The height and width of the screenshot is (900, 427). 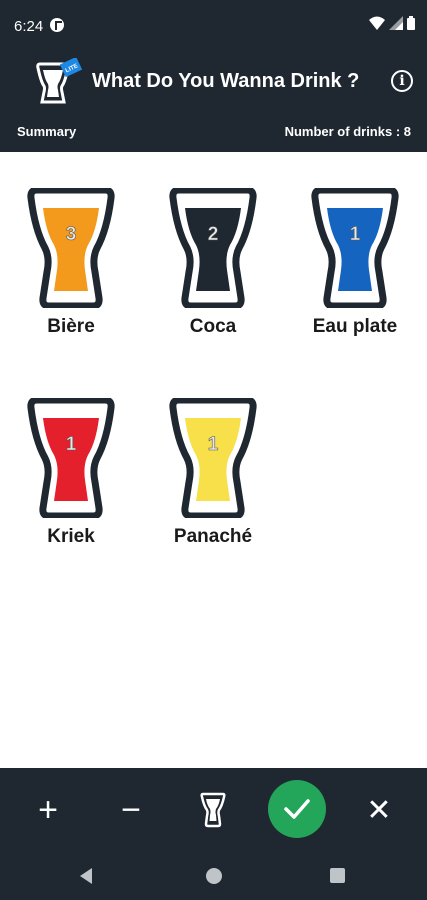 I want to click on drink-item-panache: 1 Panaché, so click(x=213, y=473).